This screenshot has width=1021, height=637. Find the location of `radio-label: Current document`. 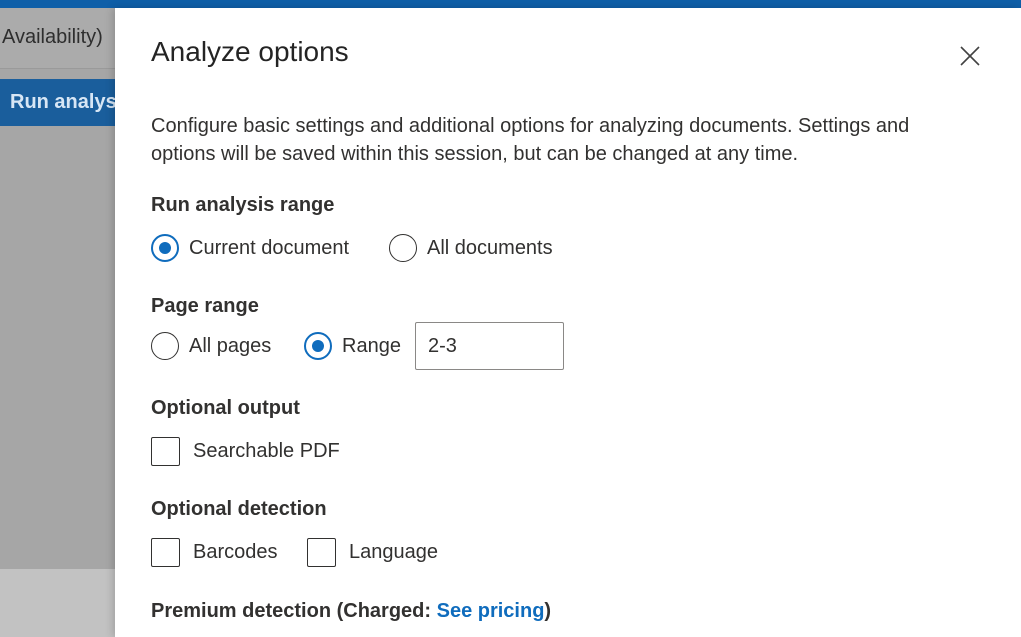

radio-label: Current document is located at coordinates (269, 247).